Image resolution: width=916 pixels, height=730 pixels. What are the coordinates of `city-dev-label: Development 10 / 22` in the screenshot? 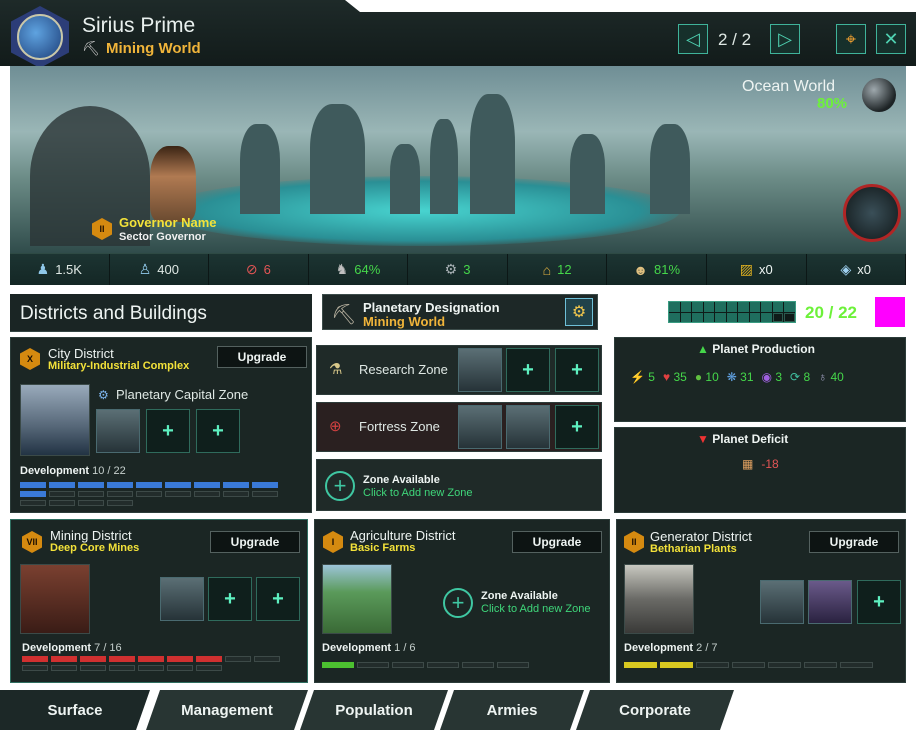 It's located at (73, 471).